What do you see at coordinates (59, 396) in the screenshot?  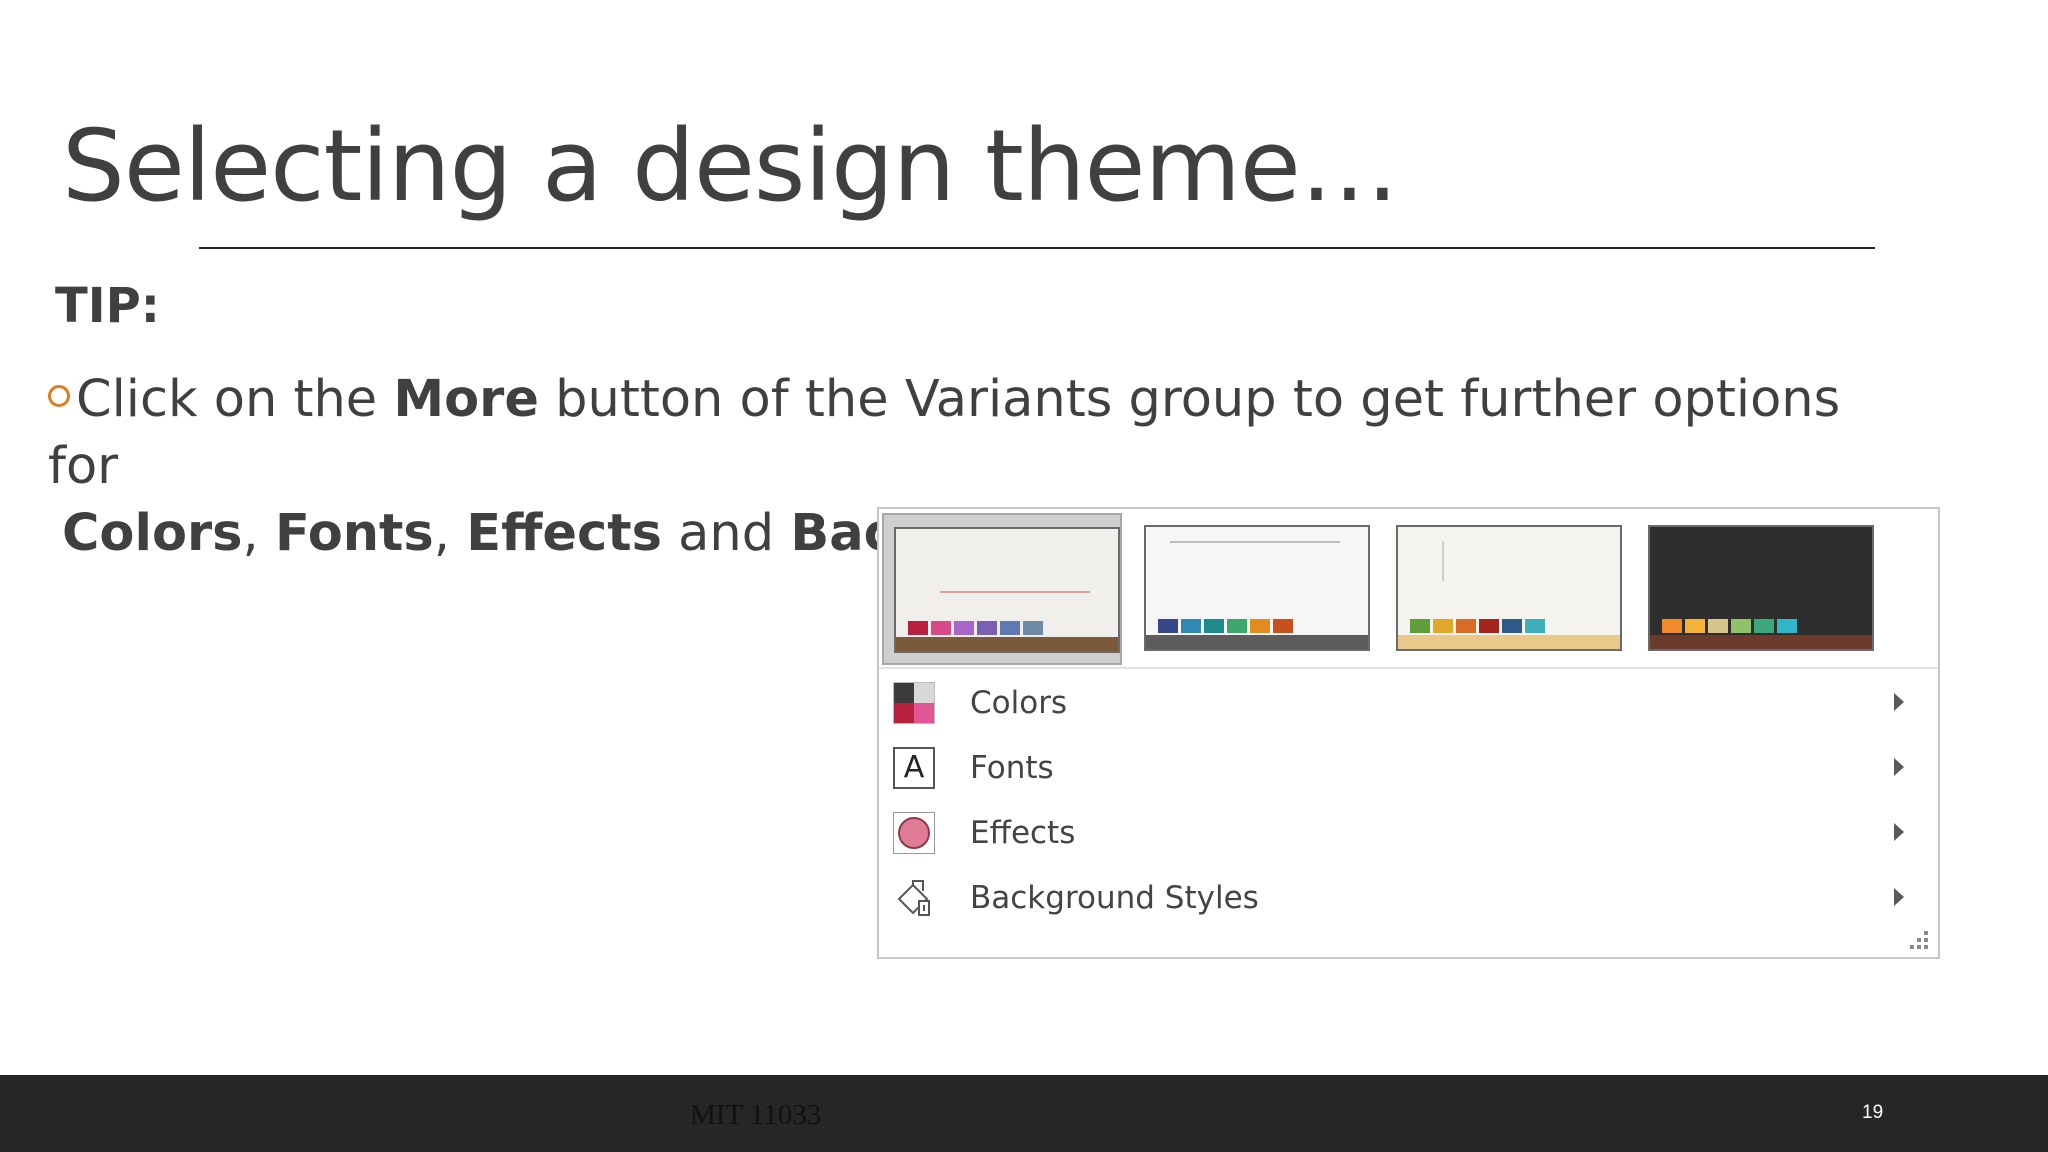 I see `bullet-circle-icon` at bounding box center [59, 396].